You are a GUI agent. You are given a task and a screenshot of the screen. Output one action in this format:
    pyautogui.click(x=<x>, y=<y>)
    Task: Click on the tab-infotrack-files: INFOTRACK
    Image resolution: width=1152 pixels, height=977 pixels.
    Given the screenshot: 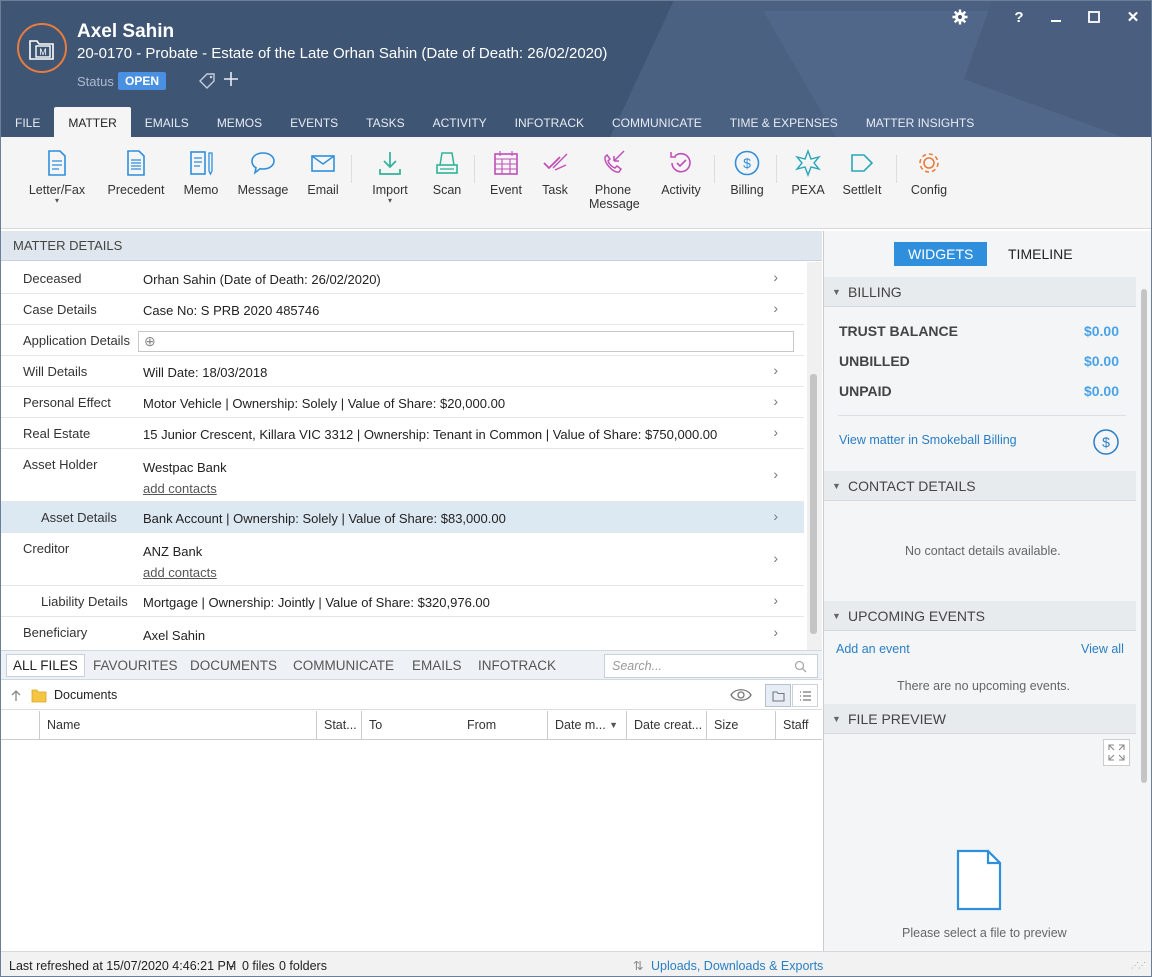 What is the action you would take?
    pyautogui.click(x=517, y=665)
    